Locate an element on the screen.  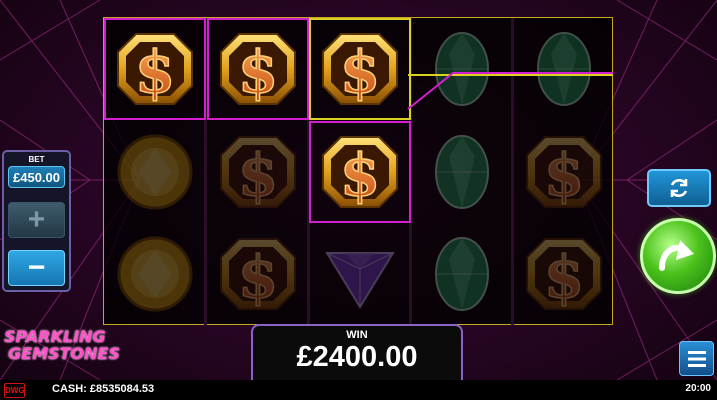
increase-bet-button: + is located at coordinates (36, 220).